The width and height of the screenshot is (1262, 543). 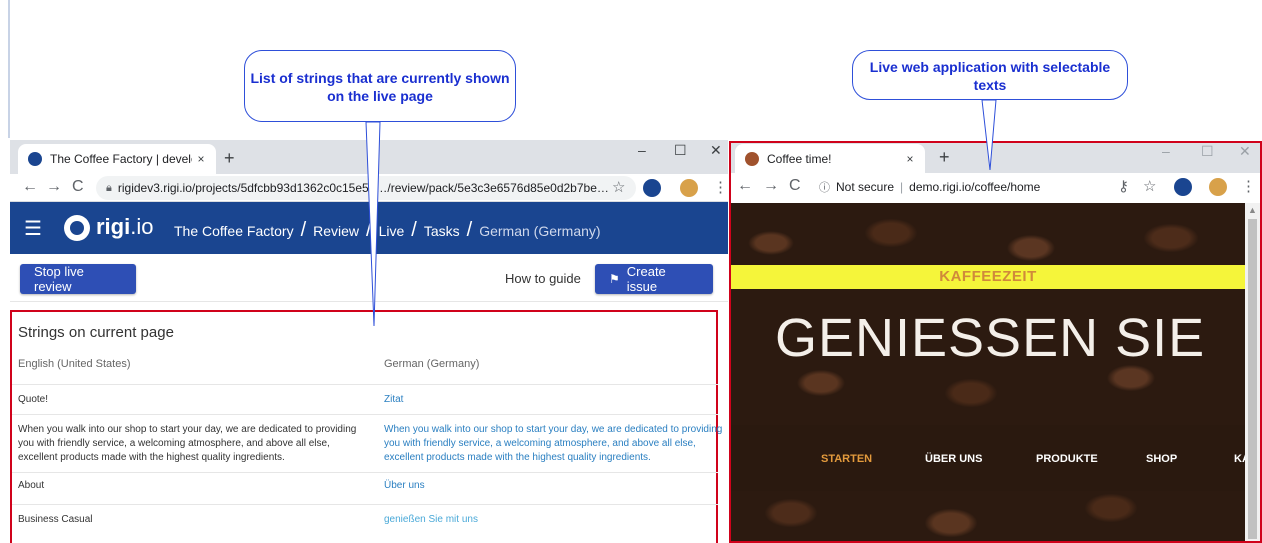 I want to click on target-string: Über uns, so click(x=556, y=486).